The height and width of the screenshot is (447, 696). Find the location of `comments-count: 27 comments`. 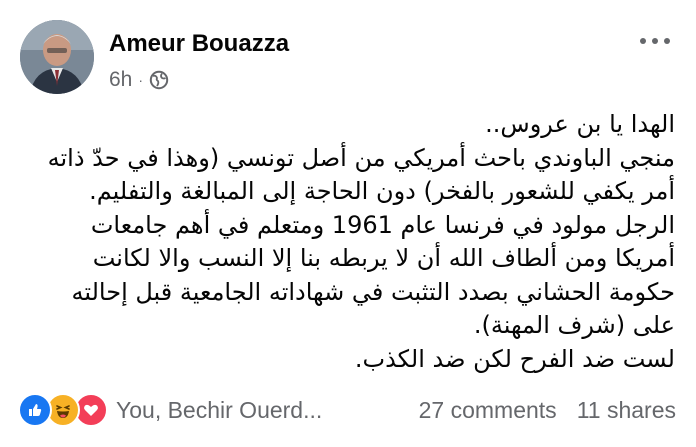

comments-count: 27 comments is located at coordinates (488, 410).